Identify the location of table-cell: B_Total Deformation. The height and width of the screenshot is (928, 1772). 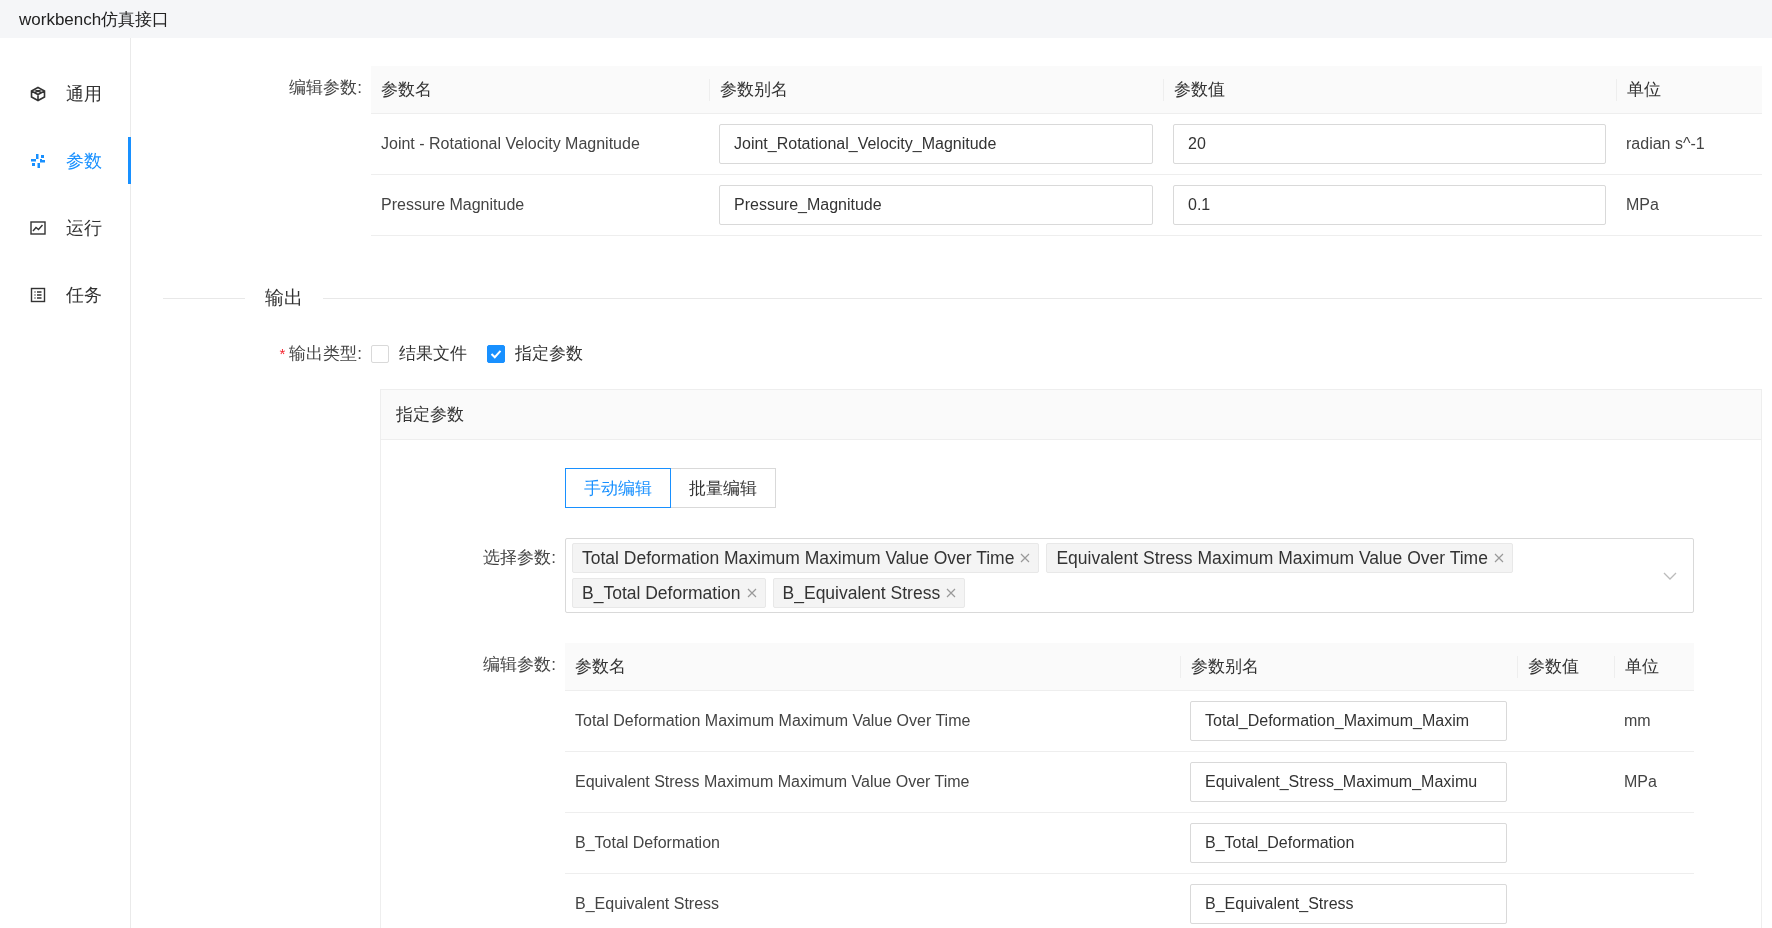
(647, 842).